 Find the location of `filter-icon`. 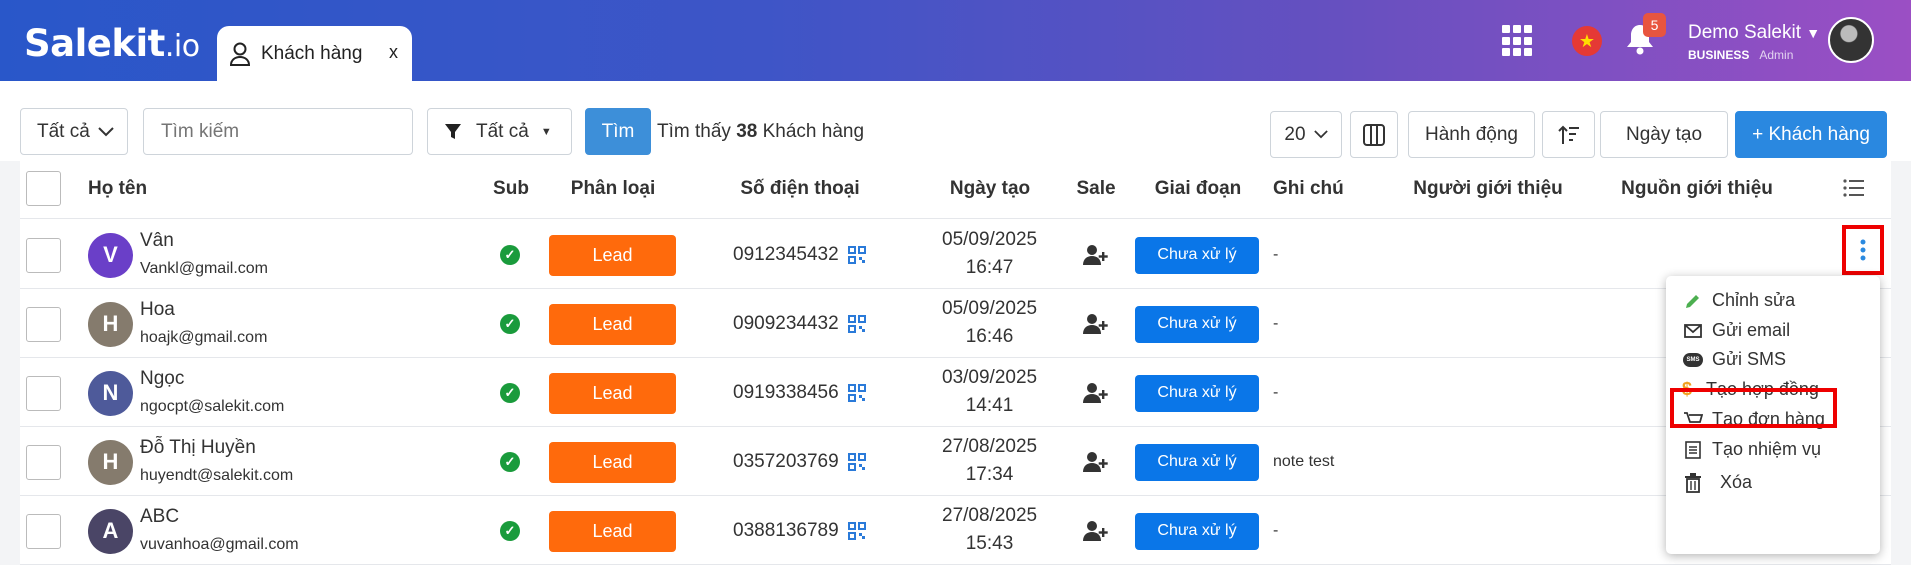

filter-icon is located at coordinates (453, 131).